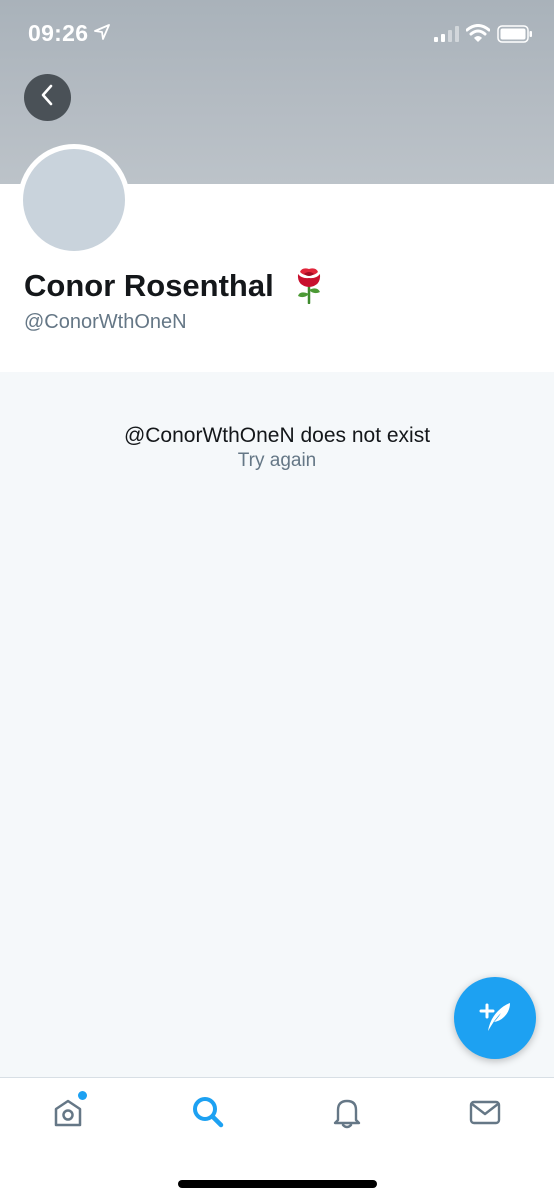 Image resolution: width=554 pixels, height=1200 pixels. I want to click on tab-messages, so click(485, 1114).